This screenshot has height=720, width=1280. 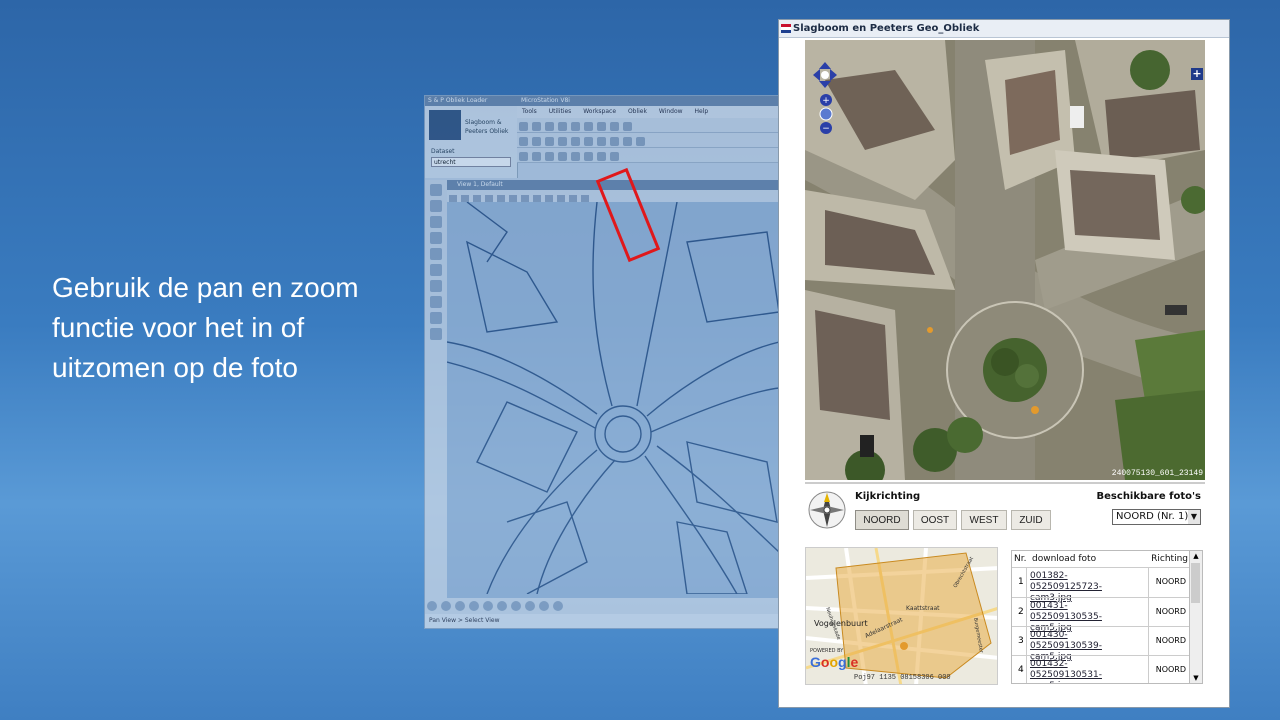 What do you see at coordinates (1148, 496) in the screenshot?
I see `beschikbare-fotos-label: Beschikbare foto's` at bounding box center [1148, 496].